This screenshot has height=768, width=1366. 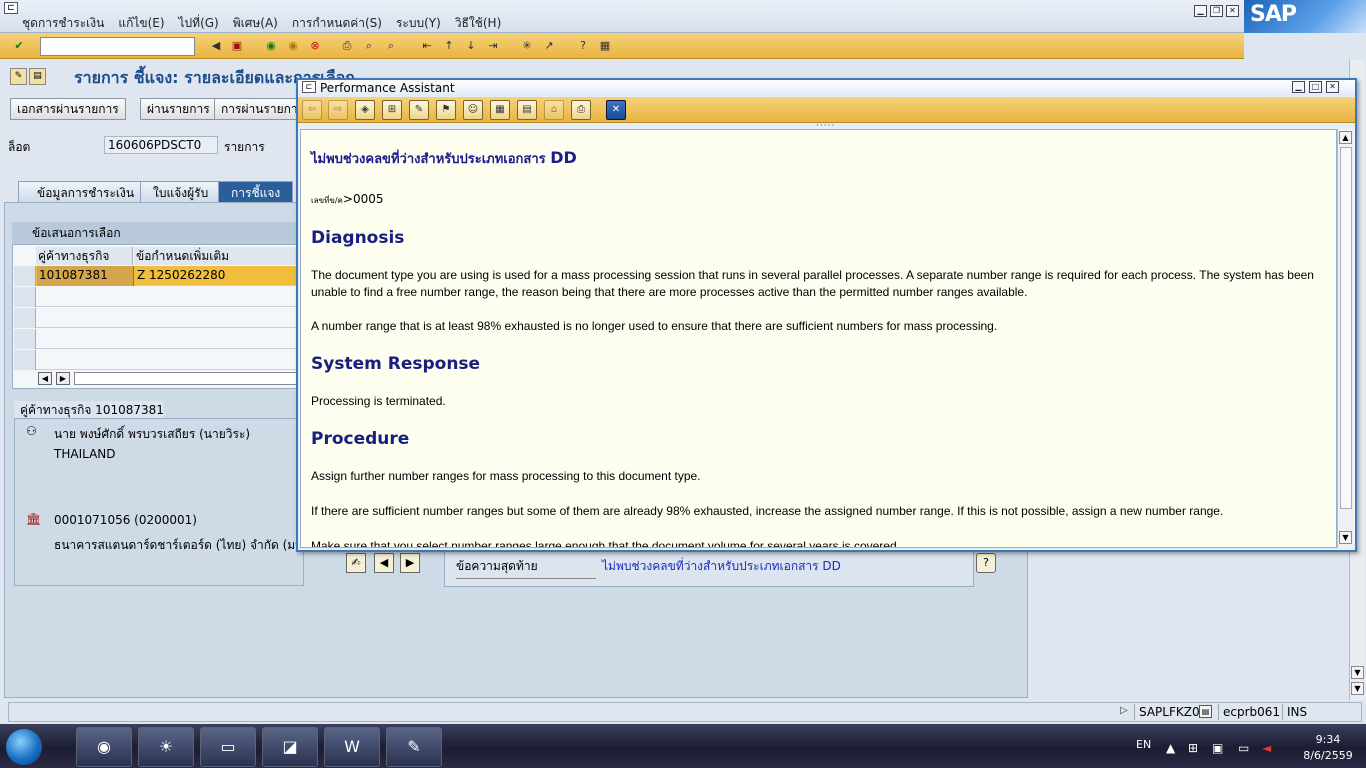 I want to click on pa-system-menu-icon: ⊏, so click(x=309, y=87).